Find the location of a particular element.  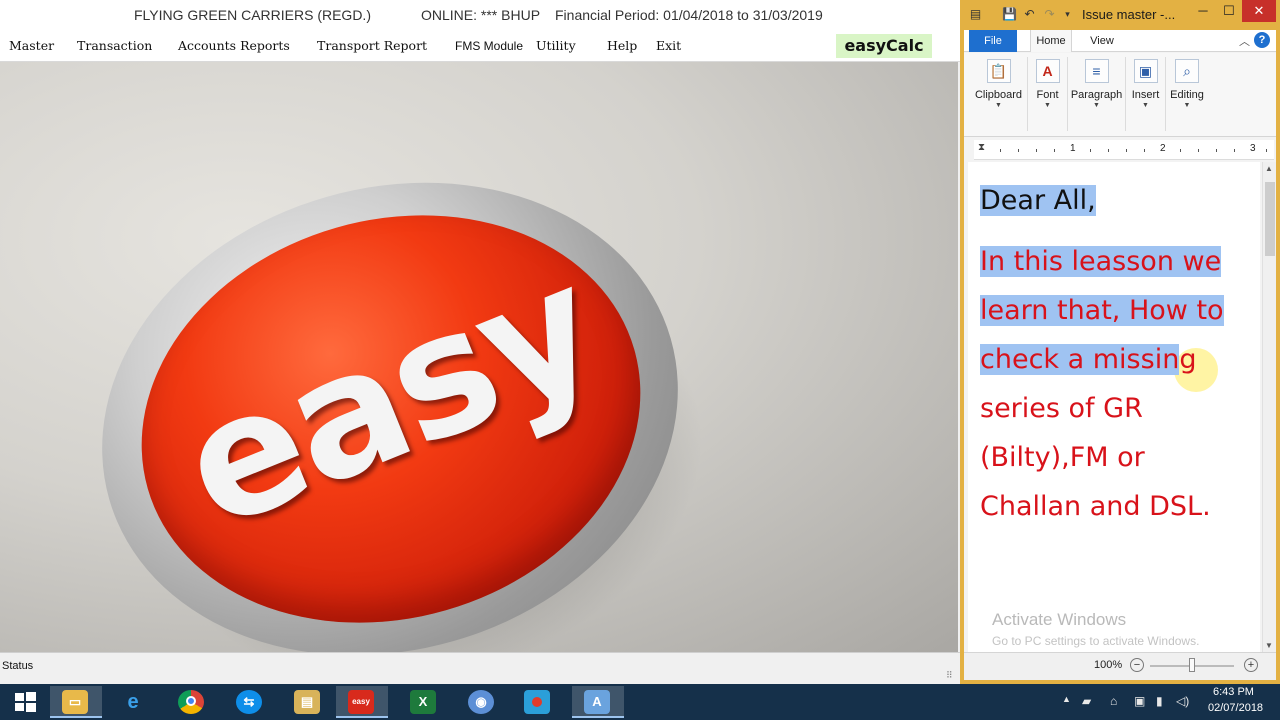

chrome-icon is located at coordinates (191, 702).